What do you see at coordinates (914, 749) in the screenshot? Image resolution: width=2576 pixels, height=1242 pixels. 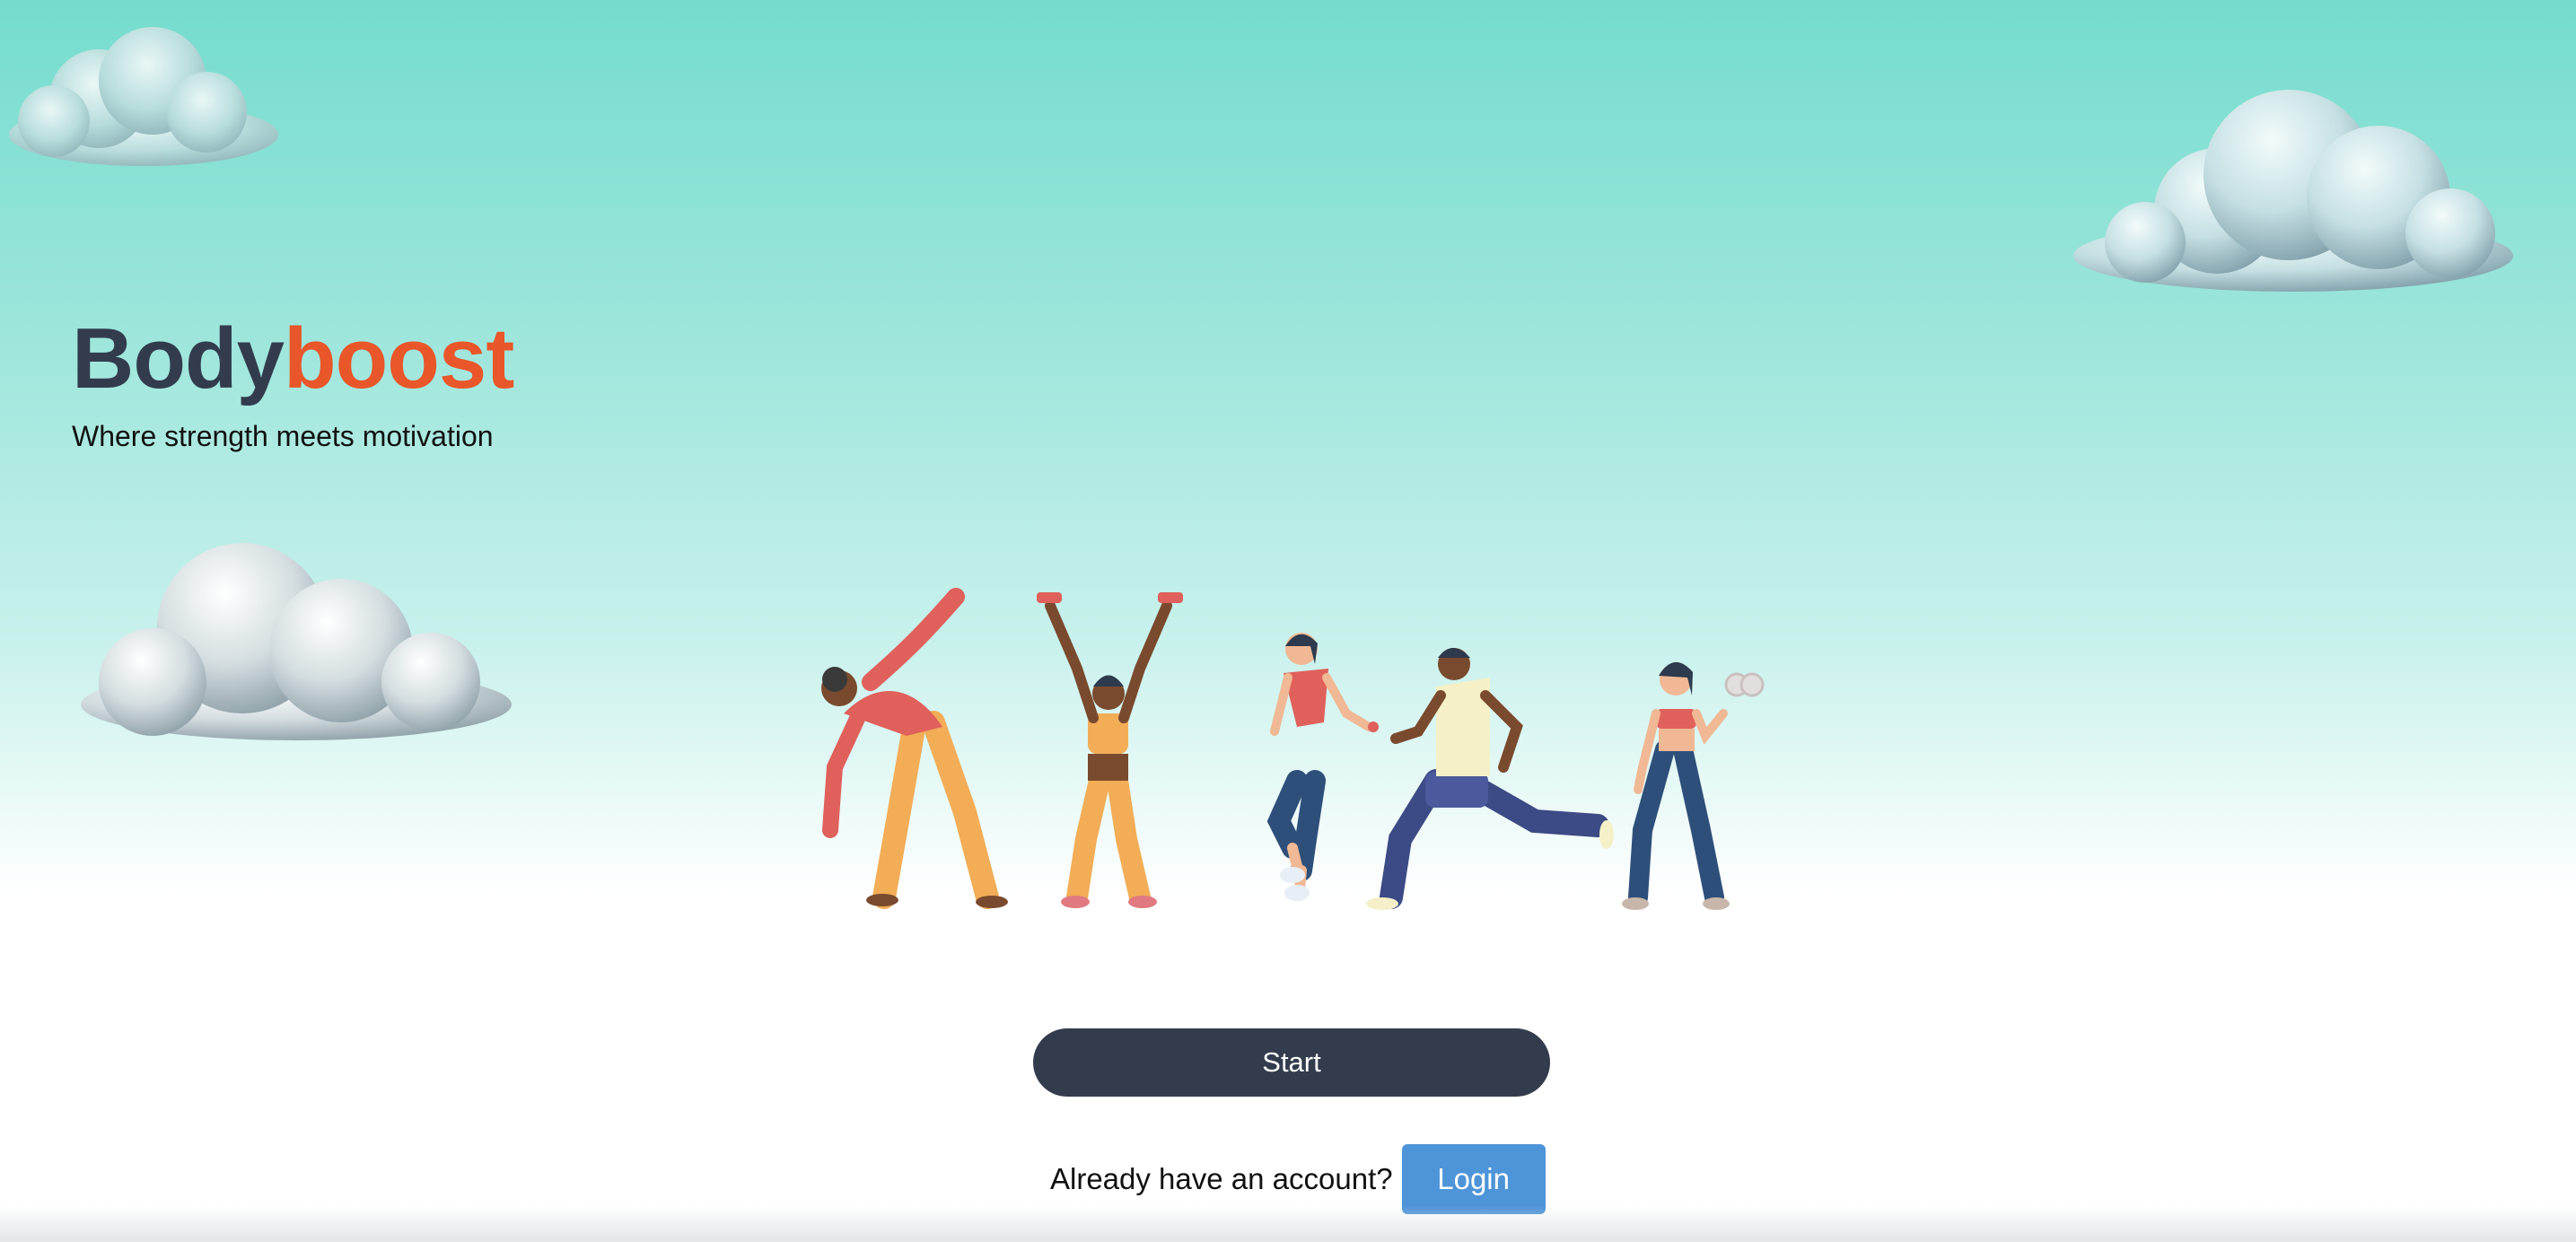 I see `figure-side-stretch` at bounding box center [914, 749].